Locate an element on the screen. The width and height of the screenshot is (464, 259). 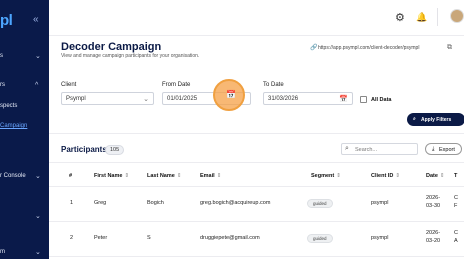
col-label: Email is located at coordinates (207, 176).